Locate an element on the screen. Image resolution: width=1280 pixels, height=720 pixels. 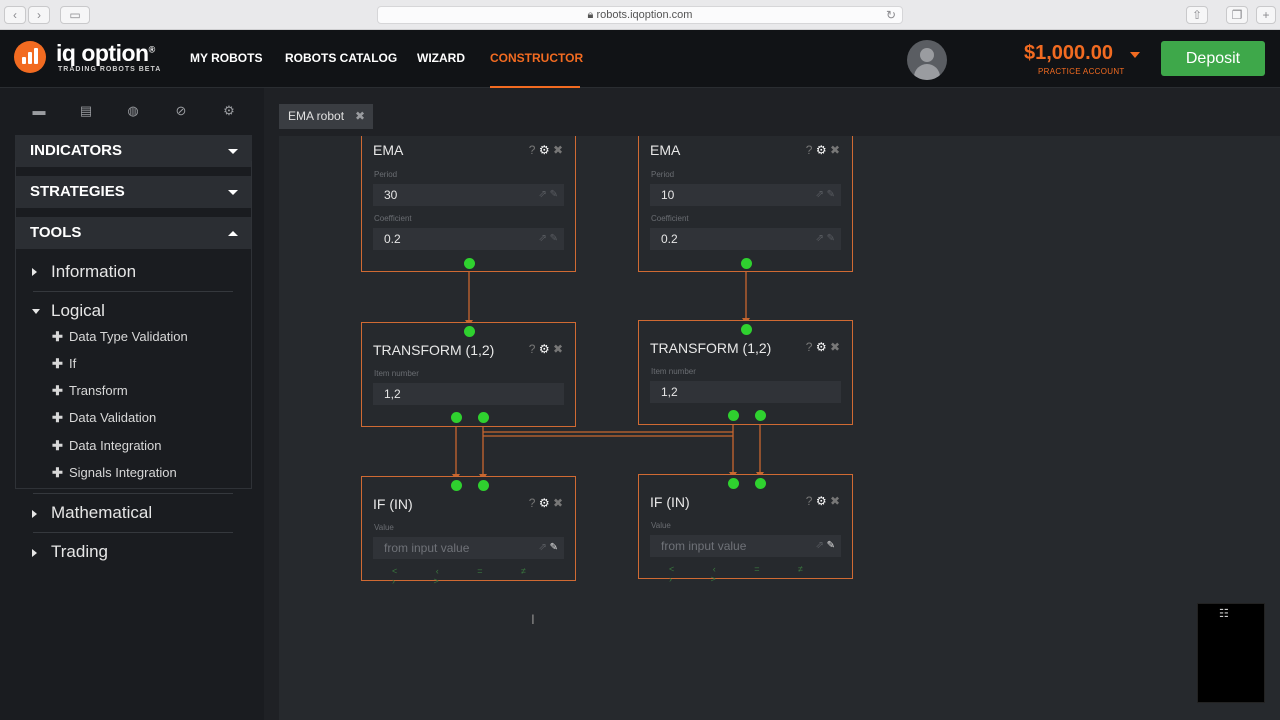
minimap-list-icon: ☷ is located at coordinates (1224, 613).